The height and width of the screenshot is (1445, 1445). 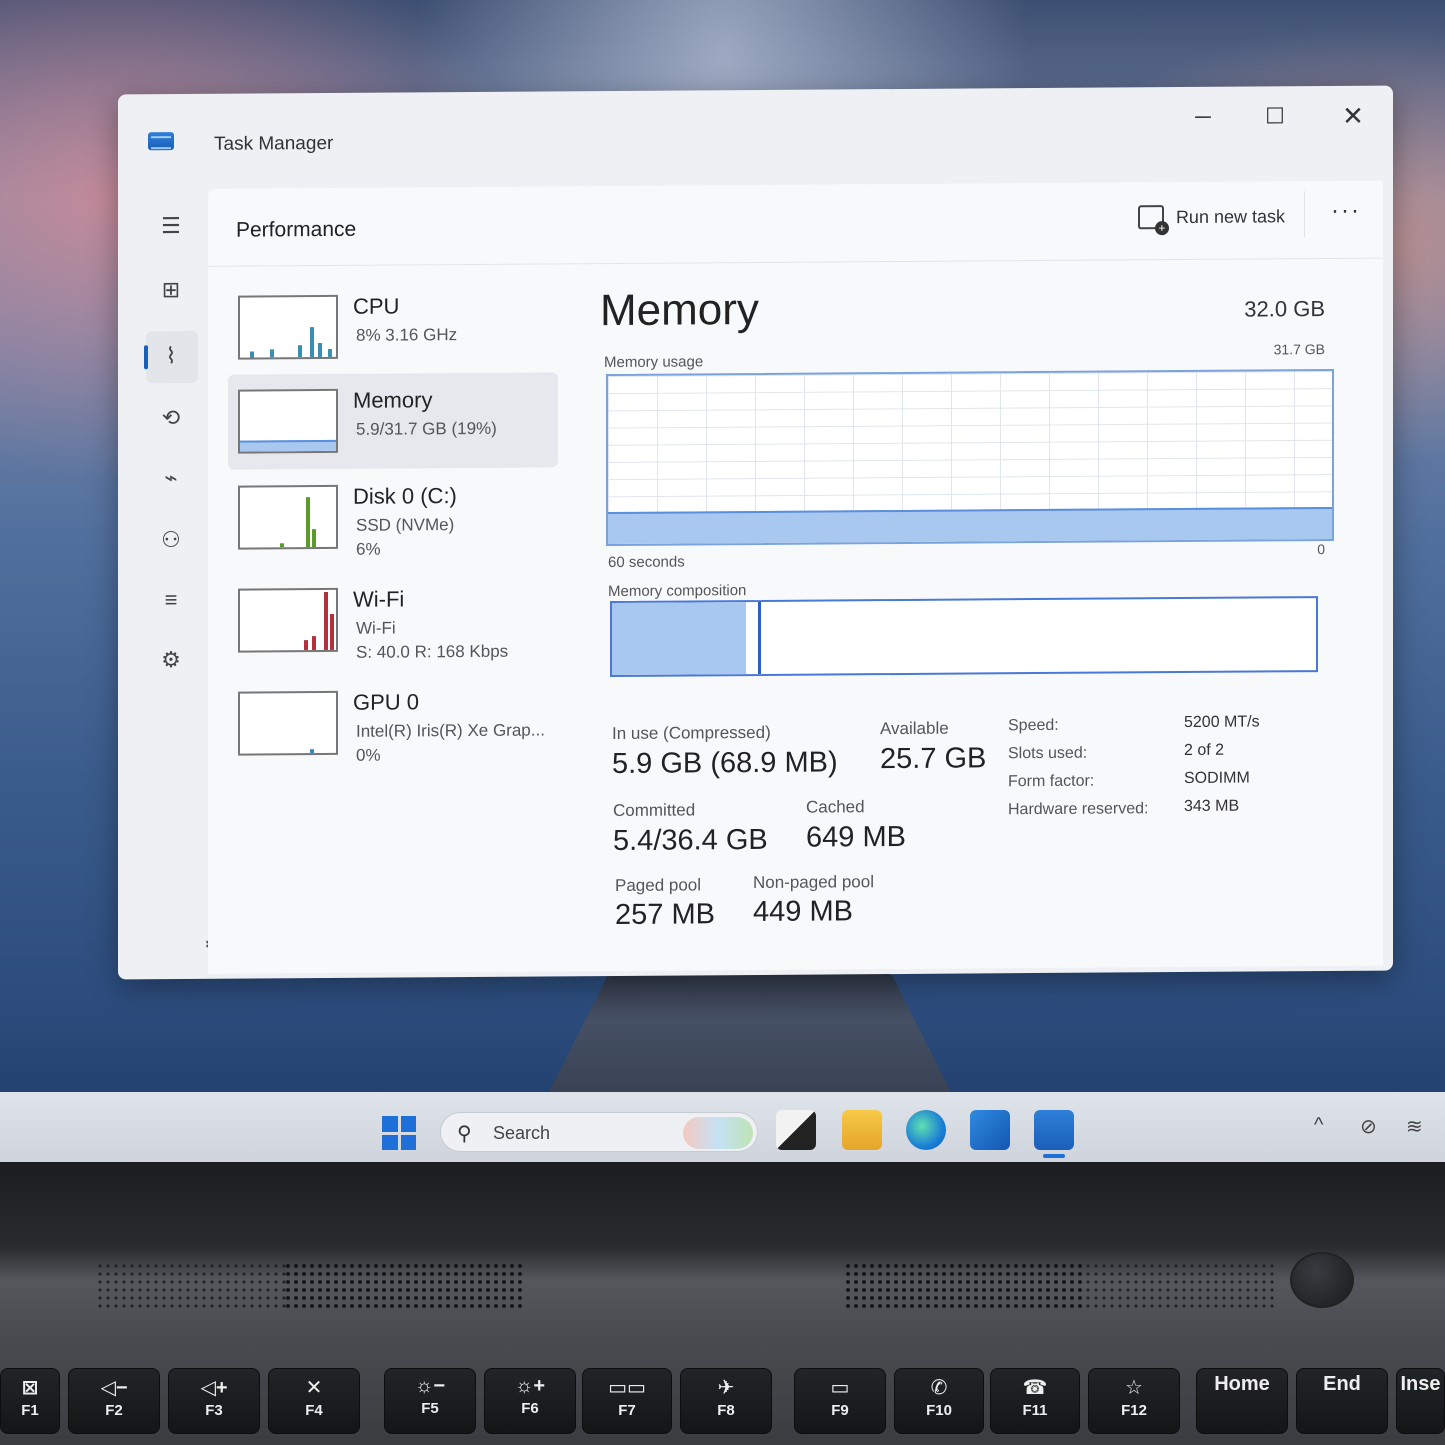 I want to click on details-icon: ≡, so click(x=171, y=600).